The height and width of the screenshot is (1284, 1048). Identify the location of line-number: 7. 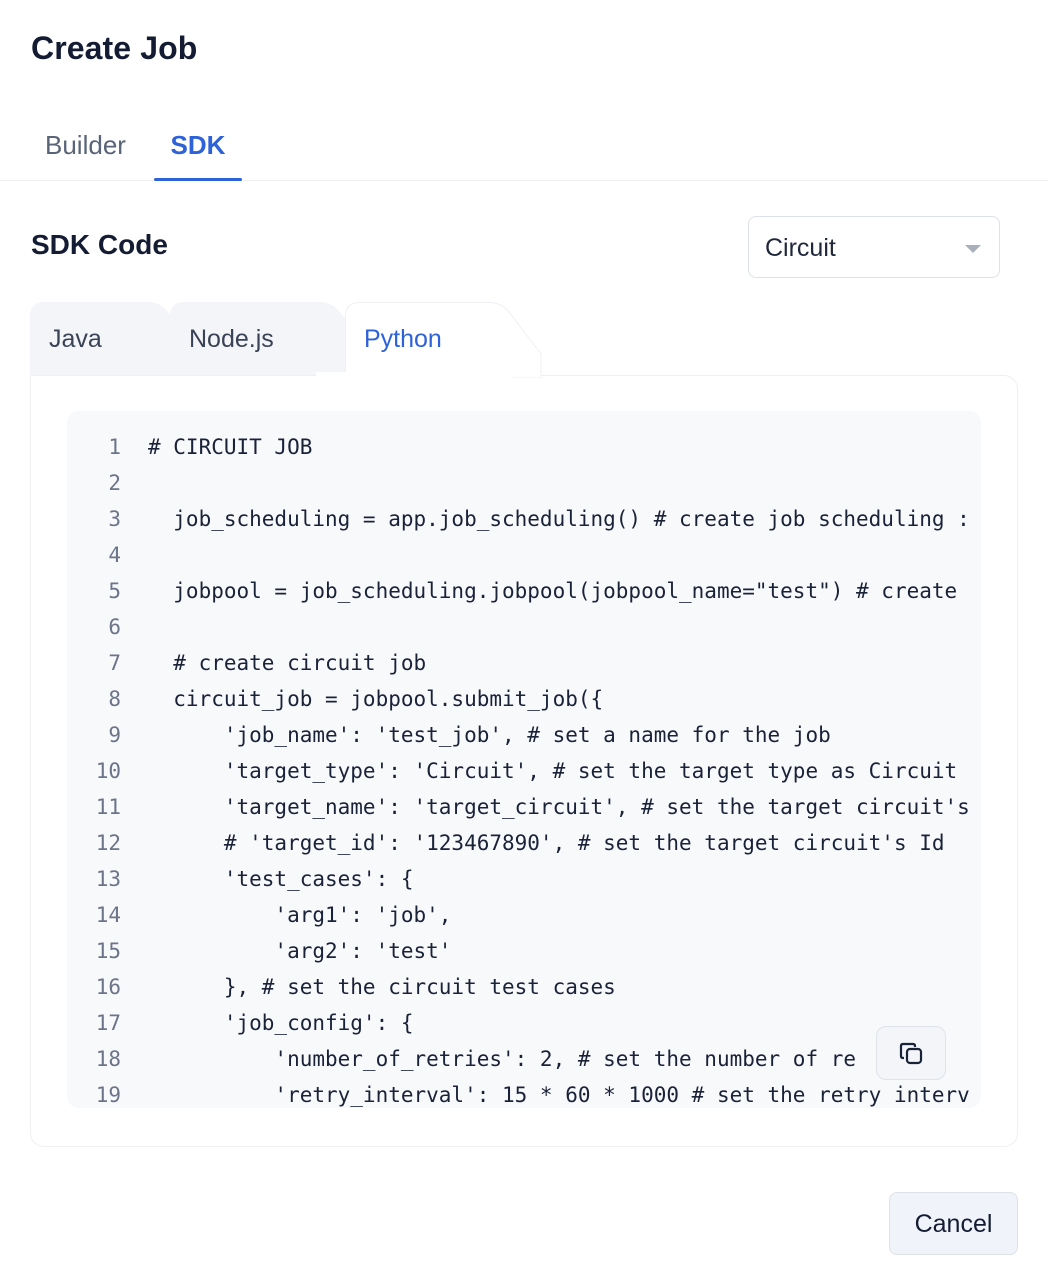
(114, 663).